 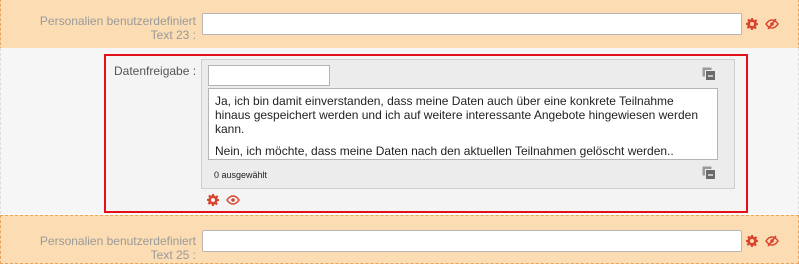 I want to click on datenfreigabe-label: Datenfreigabe :, so click(x=155, y=71).